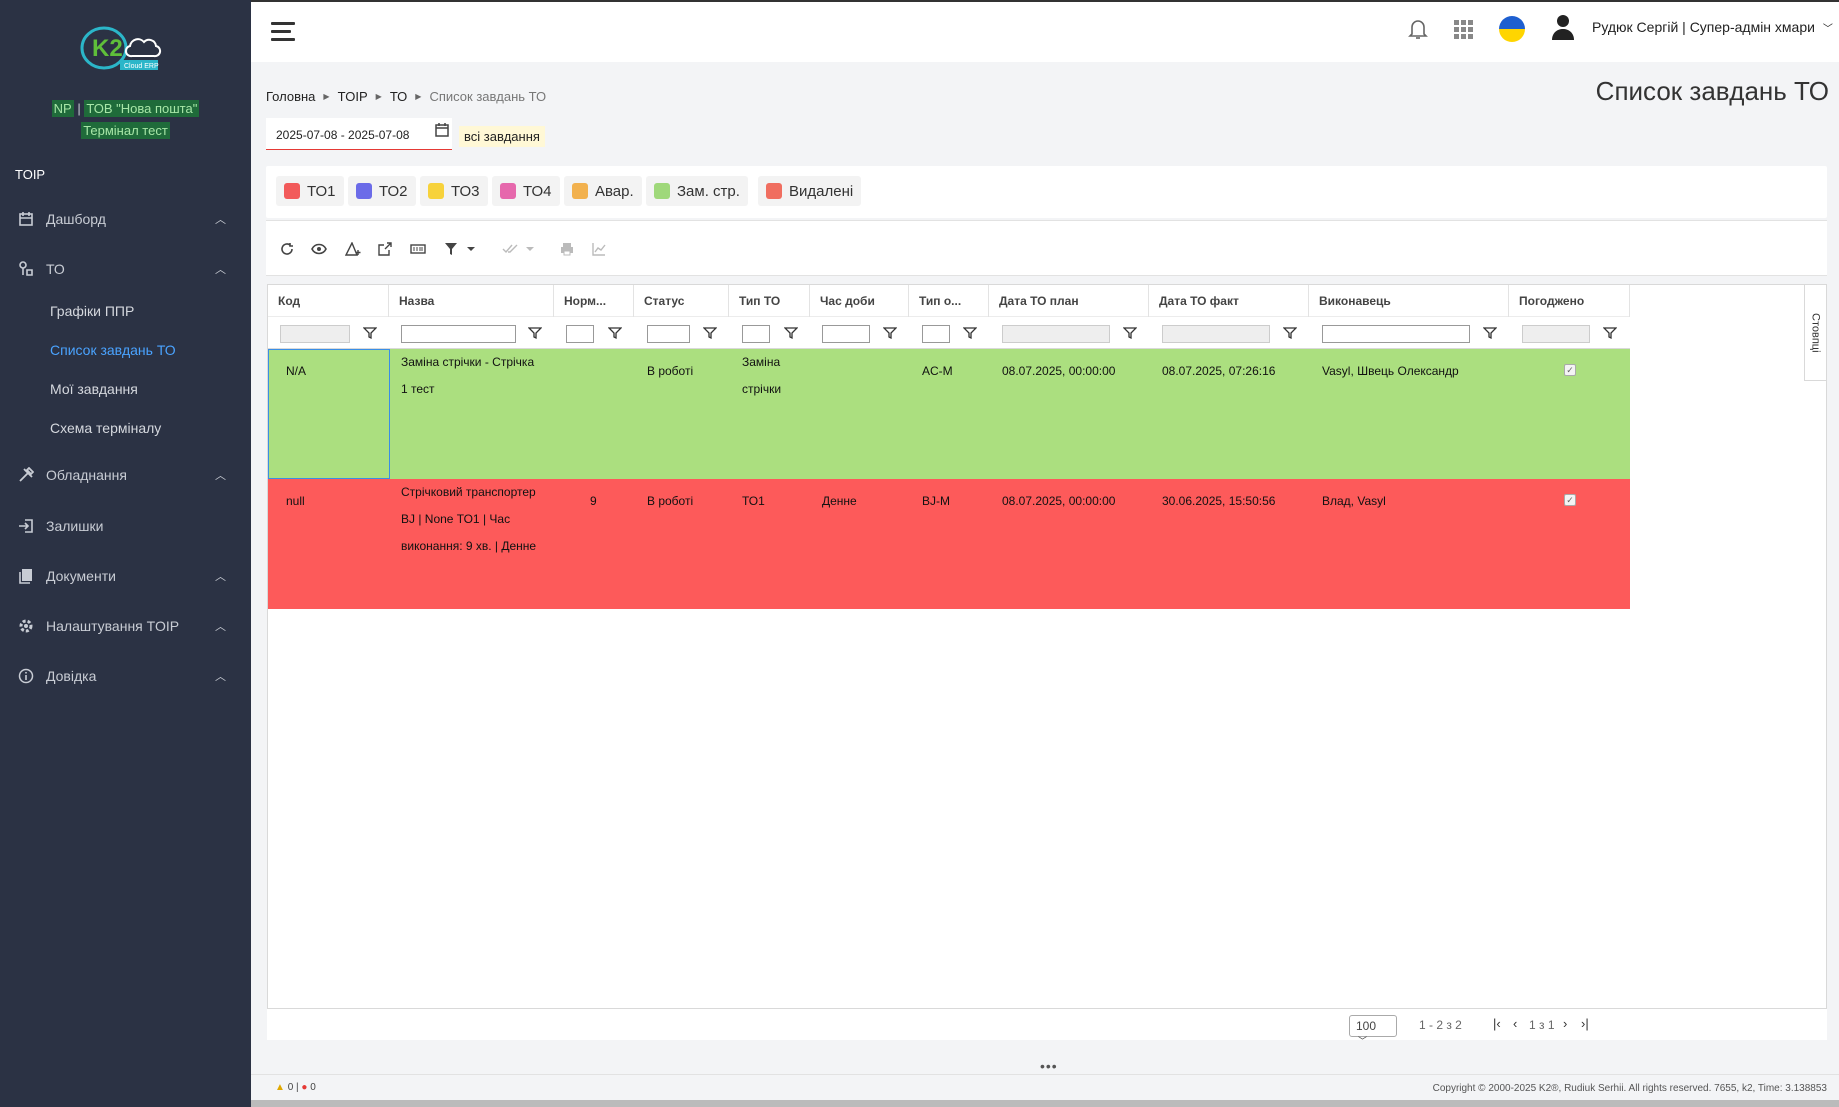 This screenshot has height=1107, width=1839. Describe the element at coordinates (593, 501) in the screenshot. I see `cell-norm: 9` at that location.